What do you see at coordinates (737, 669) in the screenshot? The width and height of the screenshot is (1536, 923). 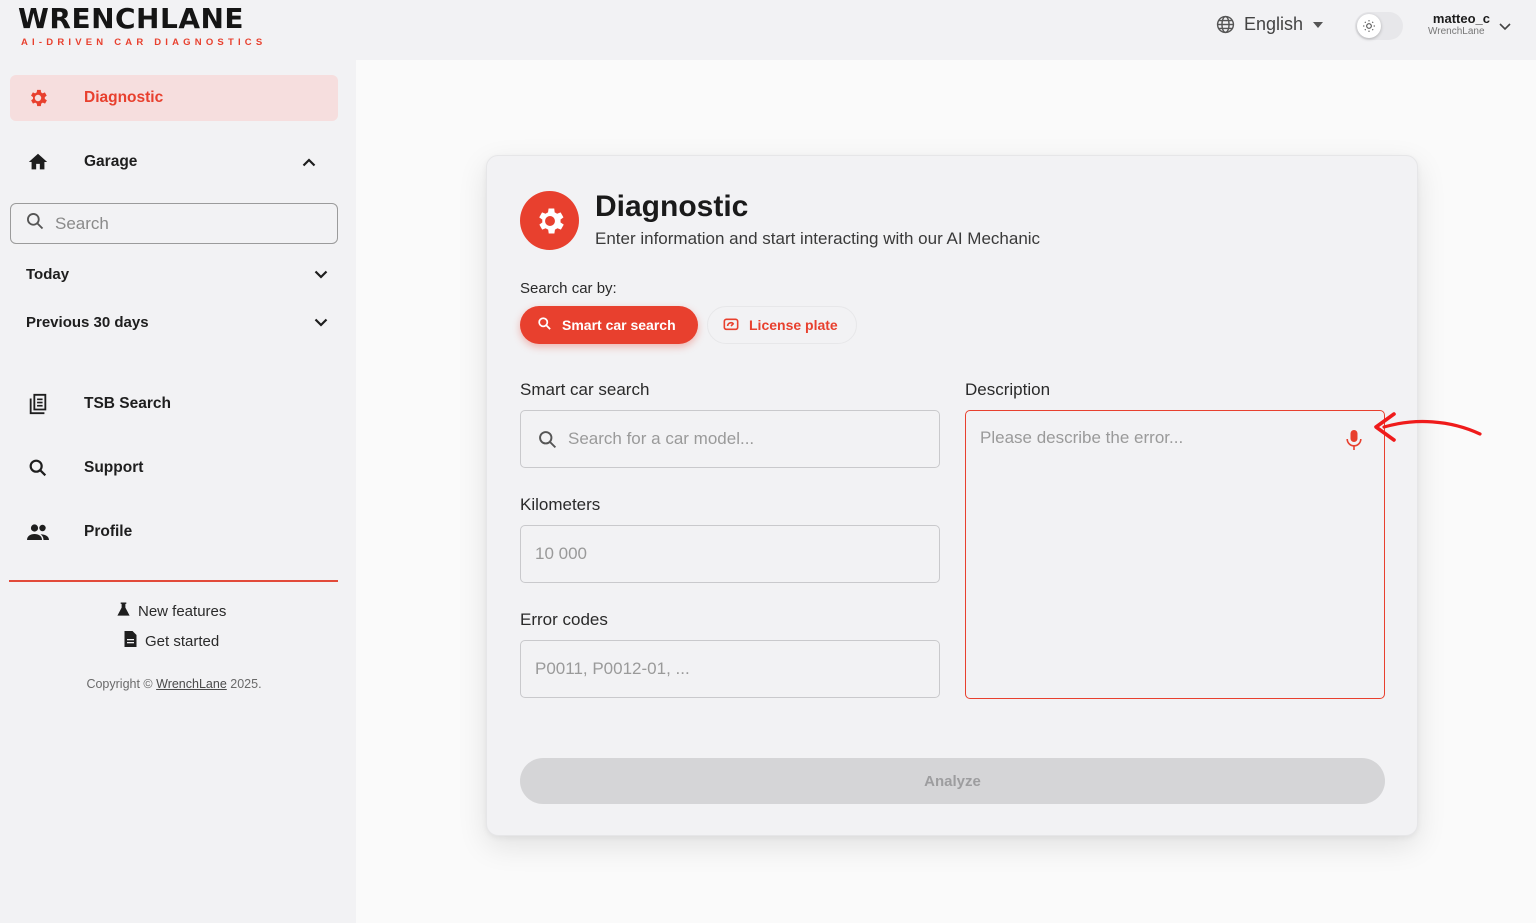 I see `error-codes-input` at bounding box center [737, 669].